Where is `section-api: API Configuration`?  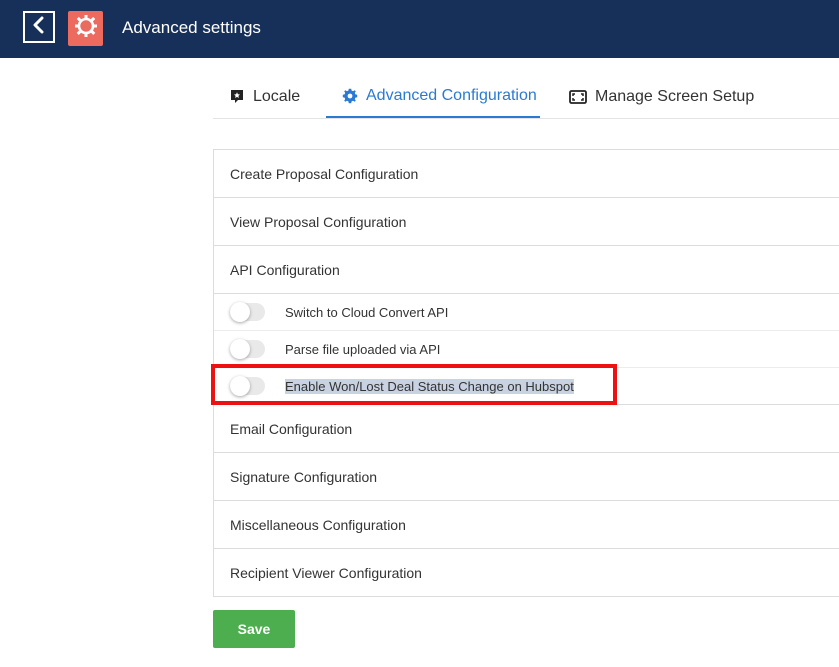 section-api: API Configuration is located at coordinates (526, 270).